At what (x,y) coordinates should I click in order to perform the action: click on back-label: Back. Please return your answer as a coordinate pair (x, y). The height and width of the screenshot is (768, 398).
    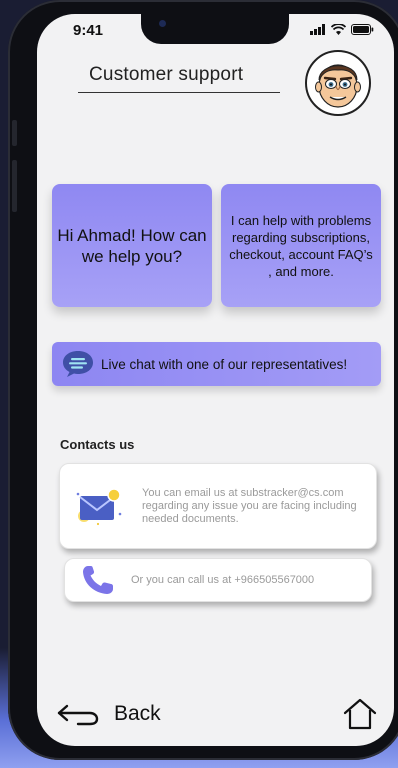
    Looking at the image, I should click on (137, 713).